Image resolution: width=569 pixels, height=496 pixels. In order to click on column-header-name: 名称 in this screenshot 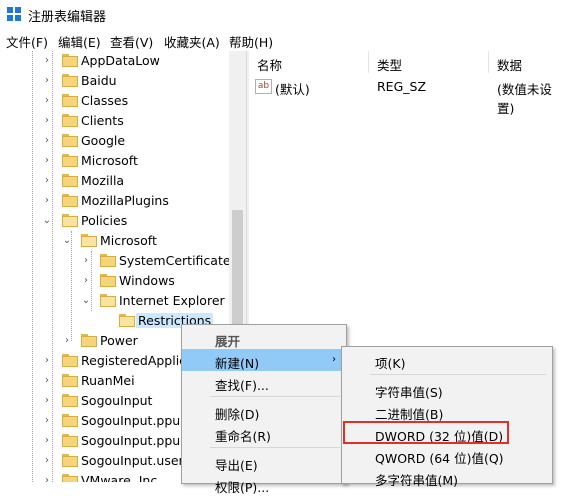, I will do `click(269, 64)`.